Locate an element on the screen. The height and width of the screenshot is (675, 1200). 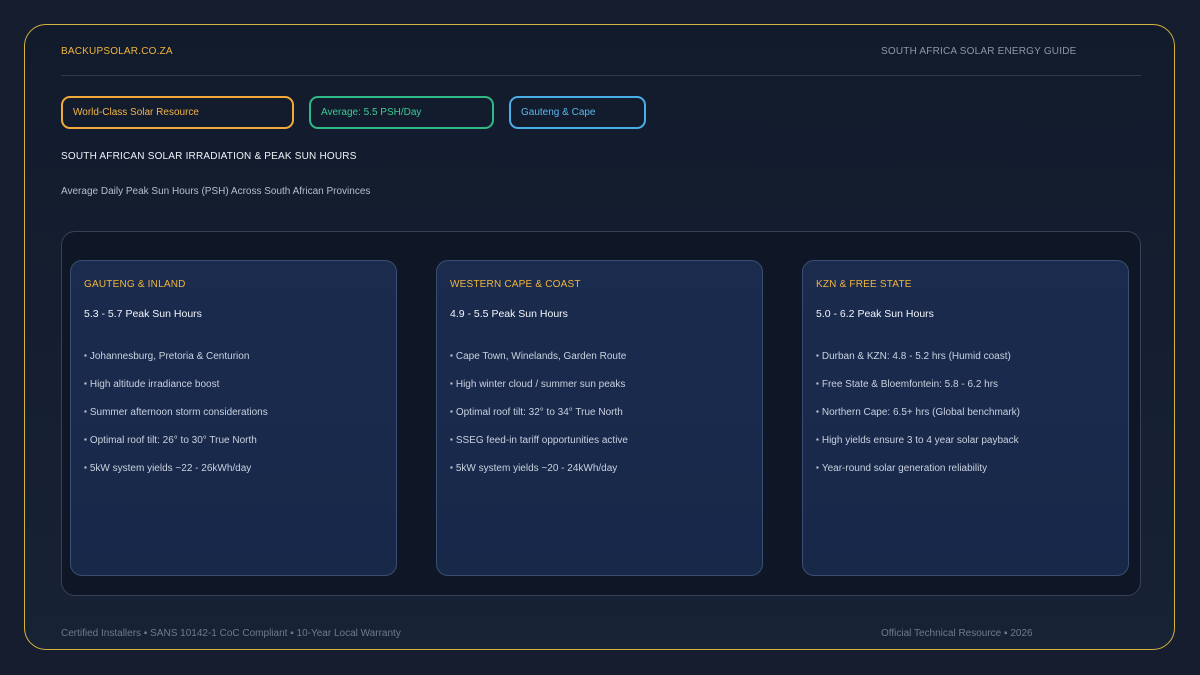
list-item: ▪ Johannesburg, Pretoria & Centurion is located at coordinates (176, 364).